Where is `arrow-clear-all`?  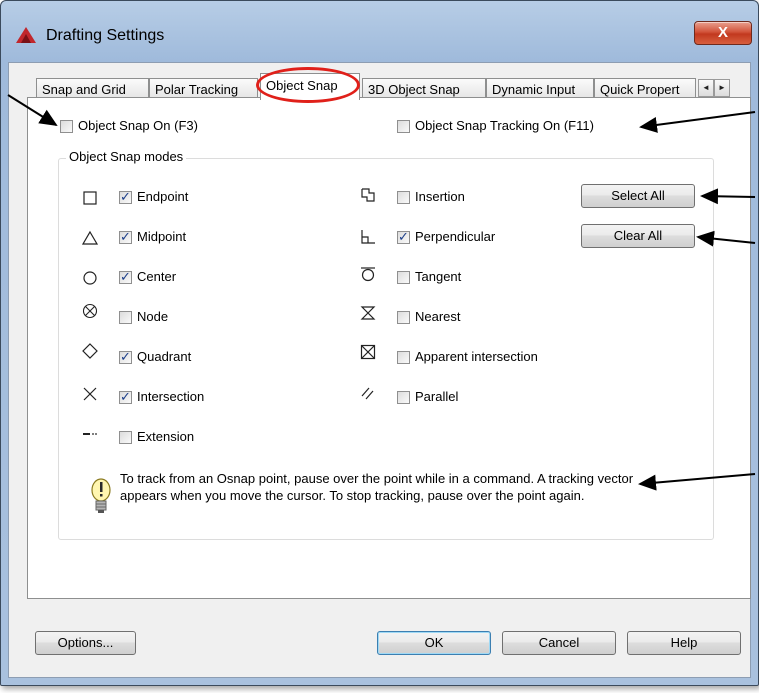
arrow-clear-all is located at coordinates (726, 238).